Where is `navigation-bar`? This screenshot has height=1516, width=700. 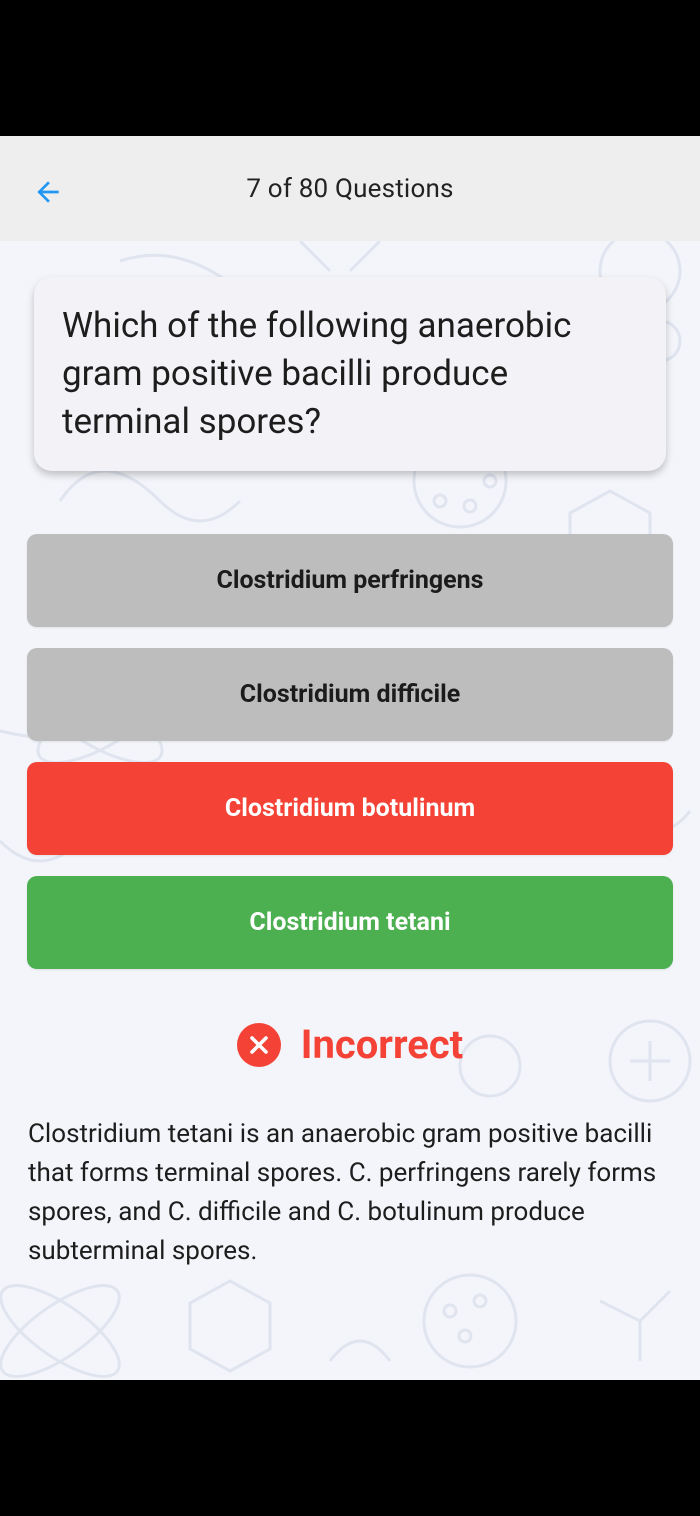
navigation-bar is located at coordinates (350, 1448).